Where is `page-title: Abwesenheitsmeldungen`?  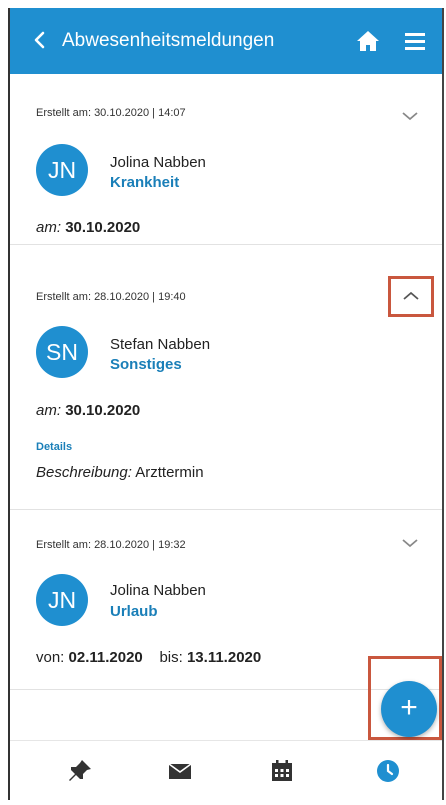 page-title: Abwesenheitsmeldungen is located at coordinates (168, 40).